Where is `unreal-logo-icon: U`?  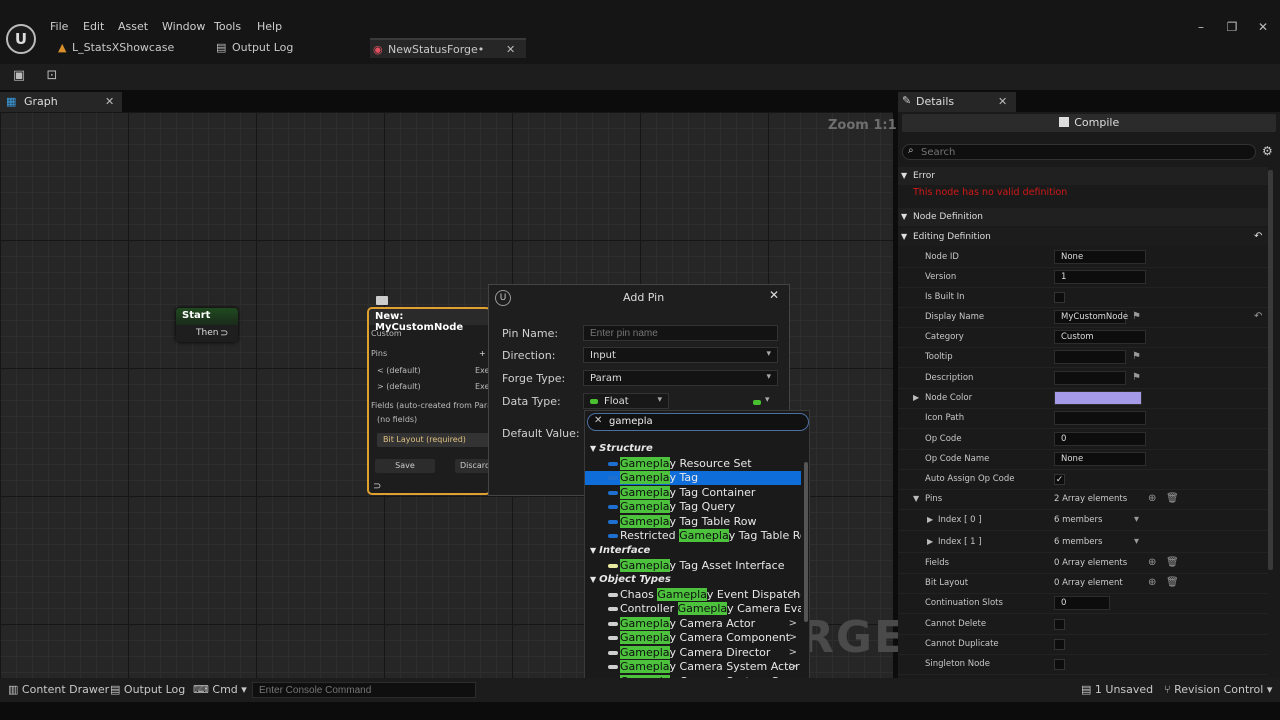
unreal-logo-icon: U is located at coordinates (21, 39).